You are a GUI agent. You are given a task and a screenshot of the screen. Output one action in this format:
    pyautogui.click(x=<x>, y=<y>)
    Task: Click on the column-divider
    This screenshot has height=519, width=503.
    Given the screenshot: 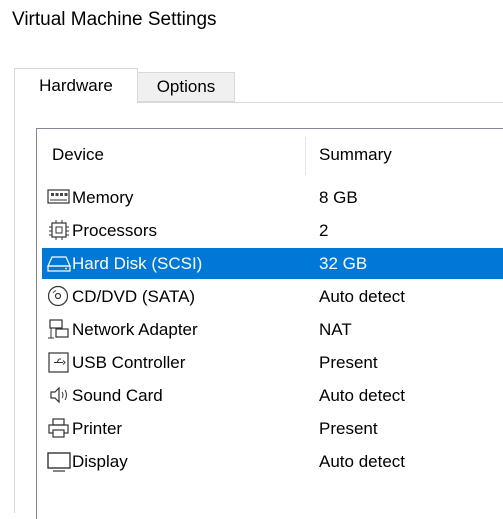 What is the action you would take?
    pyautogui.click(x=305, y=156)
    